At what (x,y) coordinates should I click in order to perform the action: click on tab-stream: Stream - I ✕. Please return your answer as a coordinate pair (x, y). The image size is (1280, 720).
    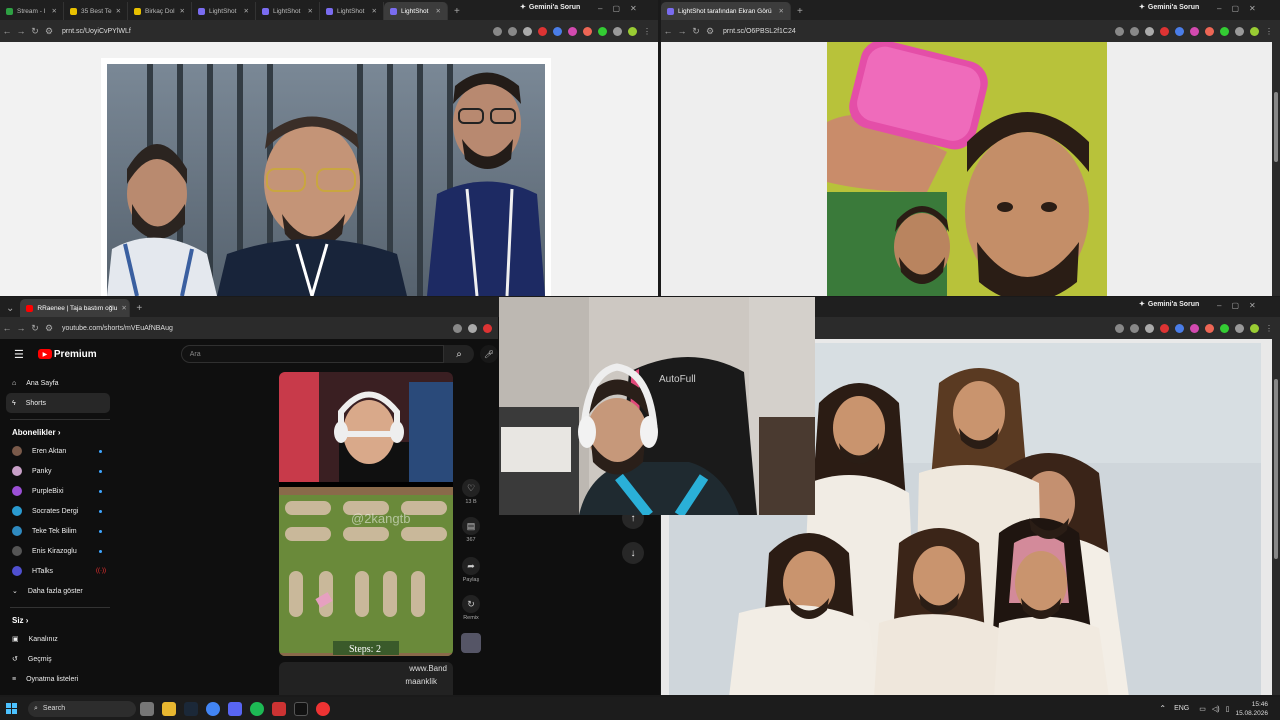
    Looking at the image, I should click on (32, 11).